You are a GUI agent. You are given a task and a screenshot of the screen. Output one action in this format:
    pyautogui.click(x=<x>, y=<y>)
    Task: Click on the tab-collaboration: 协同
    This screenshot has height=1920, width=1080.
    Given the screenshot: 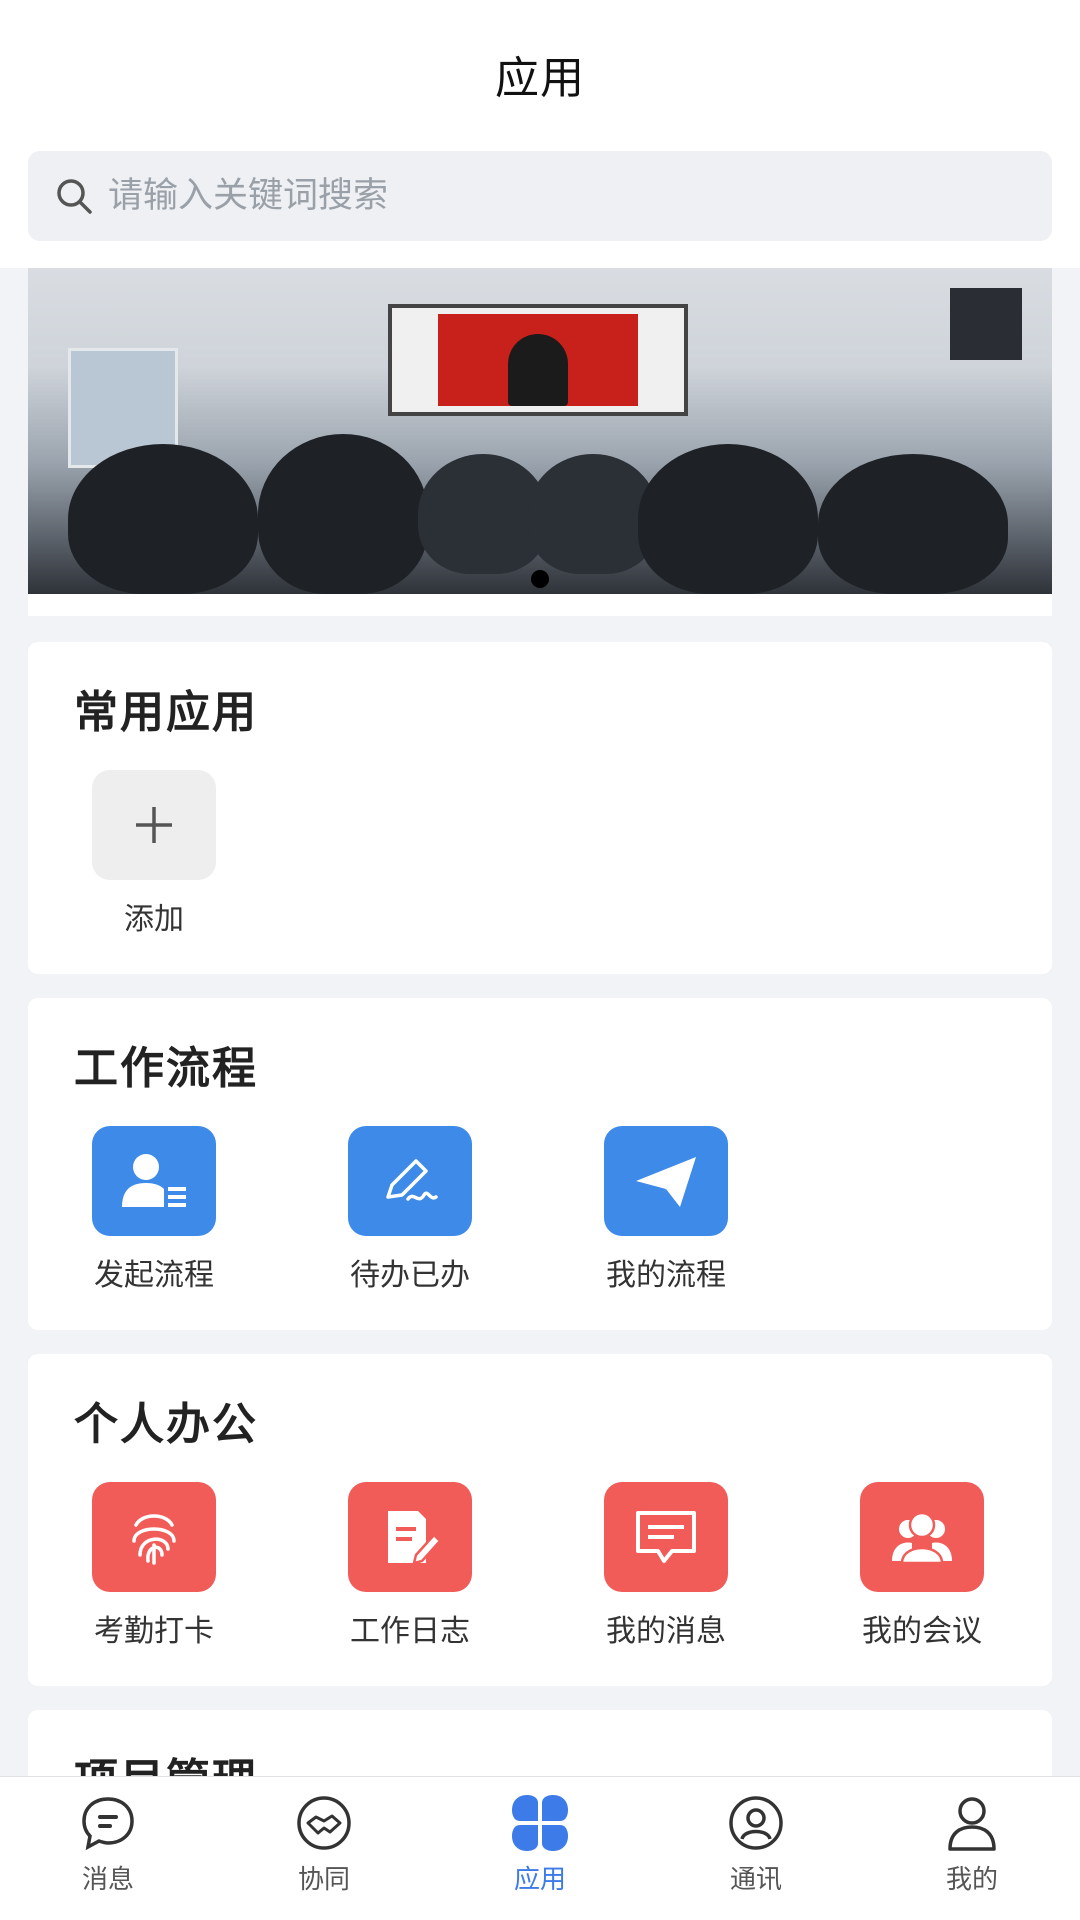 What is the action you would take?
    pyautogui.click(x=324, y=1844)
    